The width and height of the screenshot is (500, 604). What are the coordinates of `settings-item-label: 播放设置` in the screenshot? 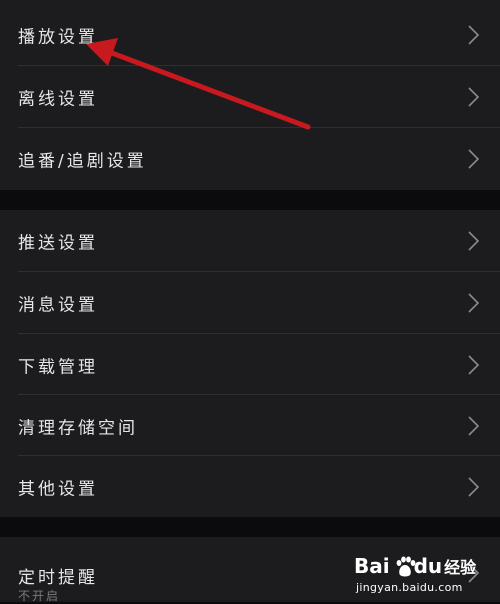 It's located at (58, 37).